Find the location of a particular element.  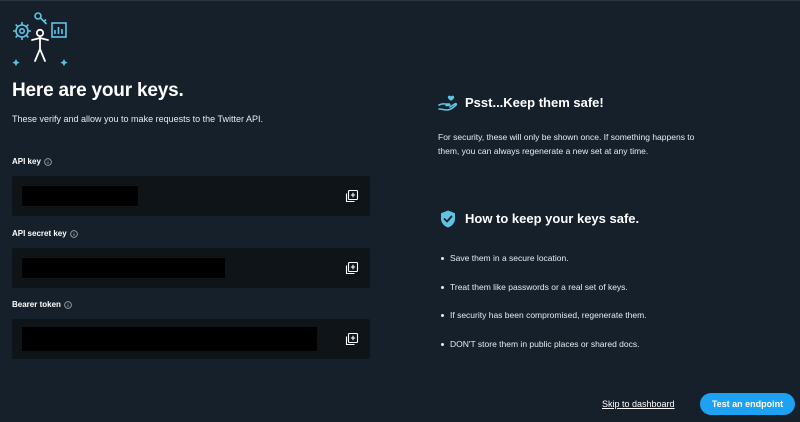

api-key-field is located at coordinates (191, 196).